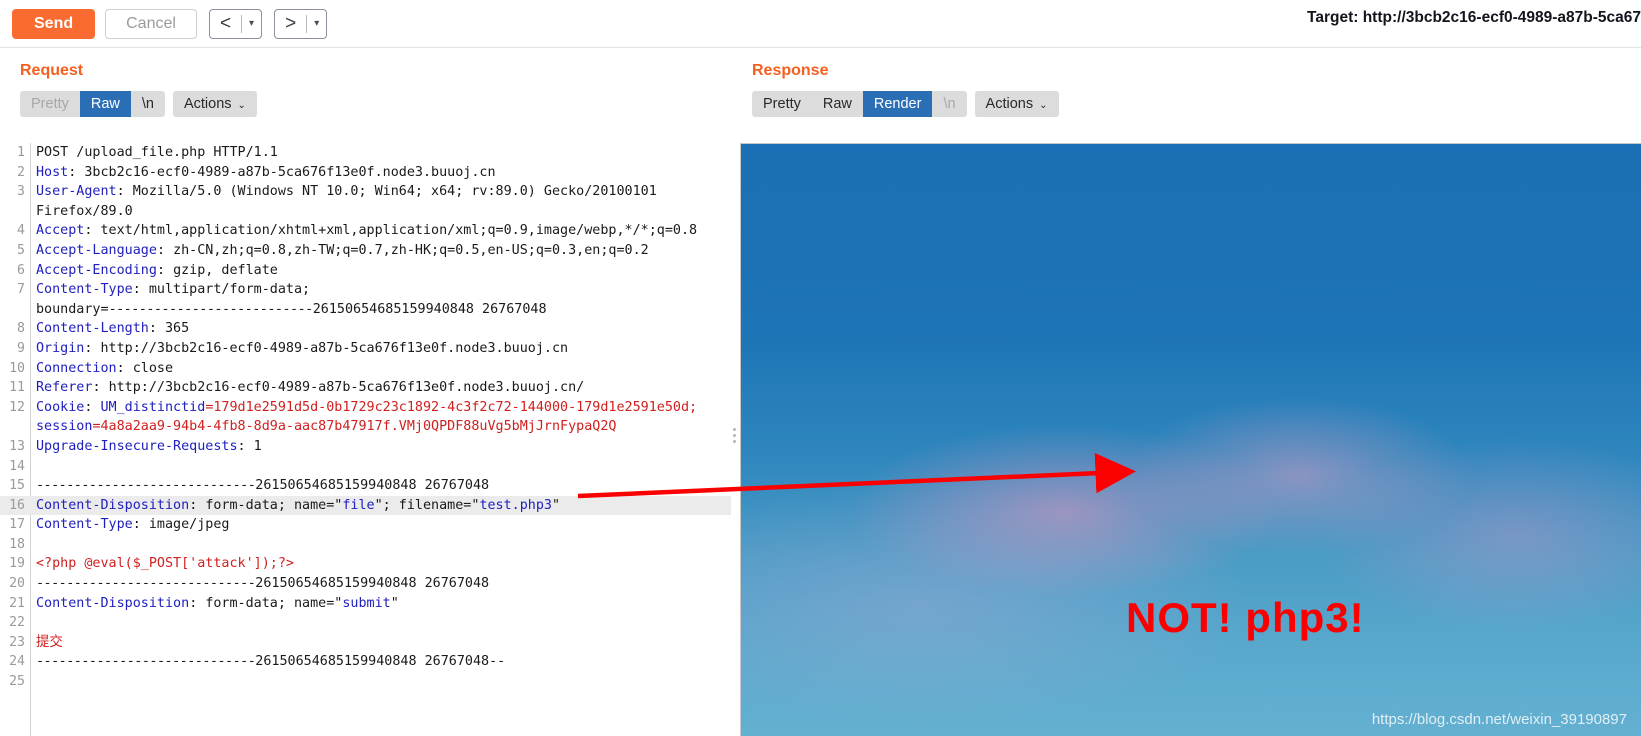  What do you see at coordinates (241, 105) in the screenshot?
I see `chevron-down-icon: ⌄` at bounding box center [241, 105].